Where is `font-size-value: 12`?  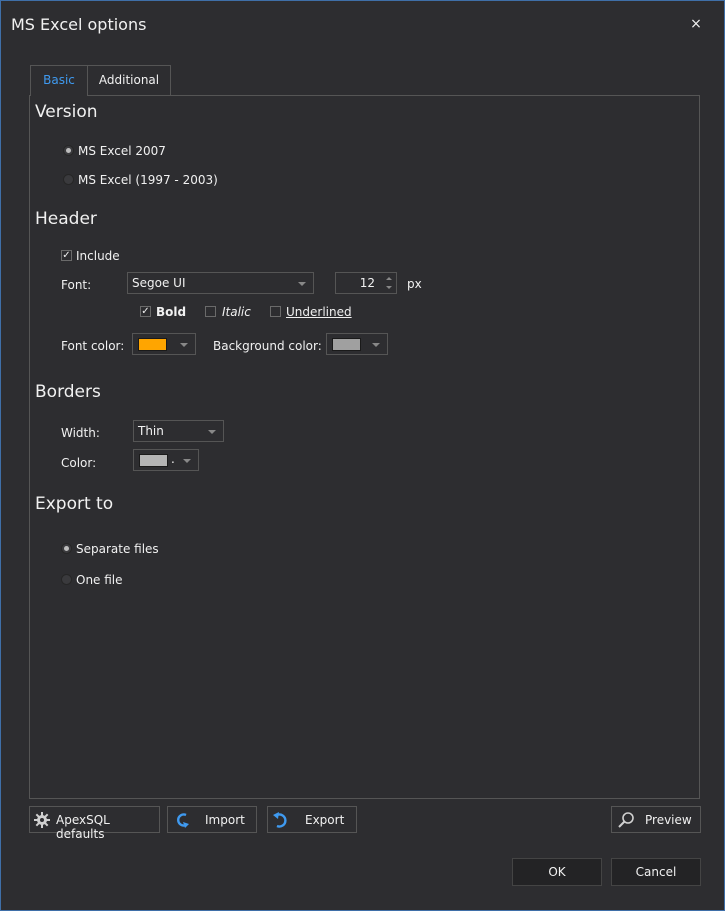
font-size-value: 12 is located at coordinates (367, 283).